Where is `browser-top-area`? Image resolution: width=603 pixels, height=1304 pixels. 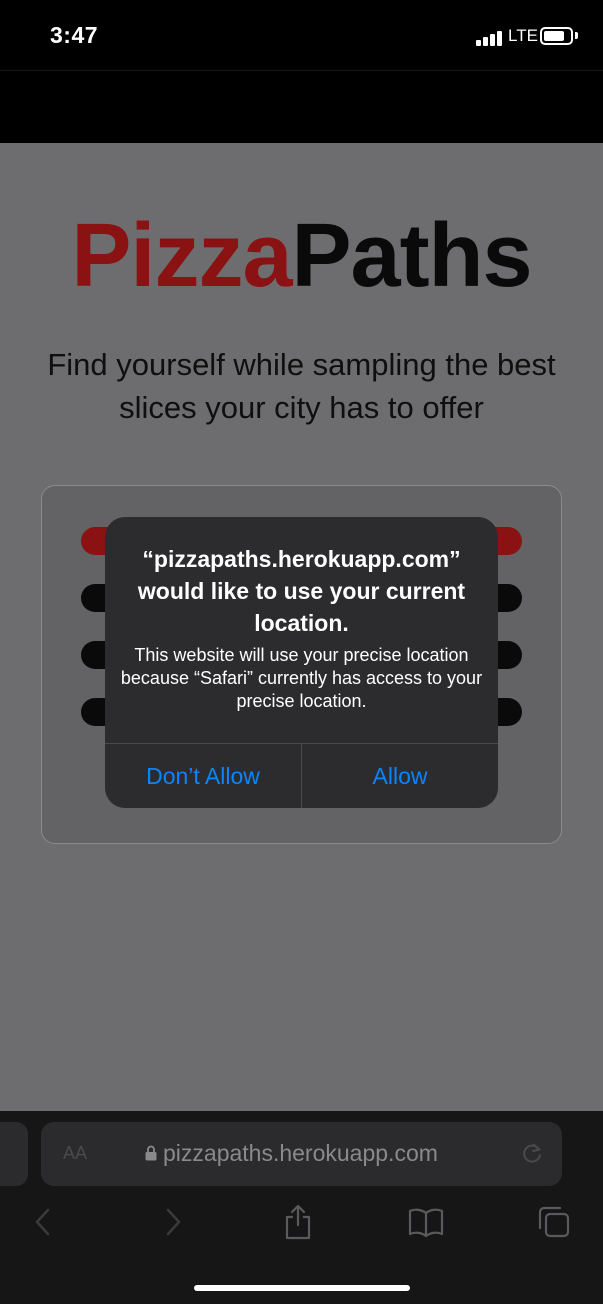
browser-top-area is located at coordinates (301, 106).